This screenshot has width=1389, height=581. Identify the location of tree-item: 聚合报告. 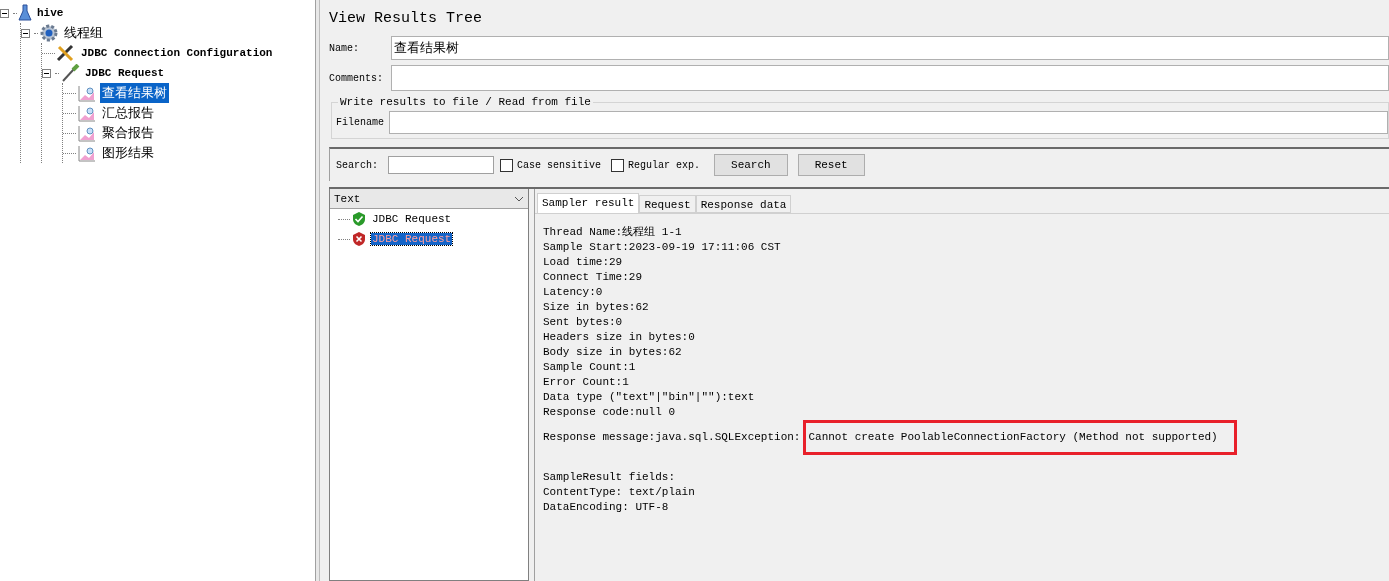
(128, 133).